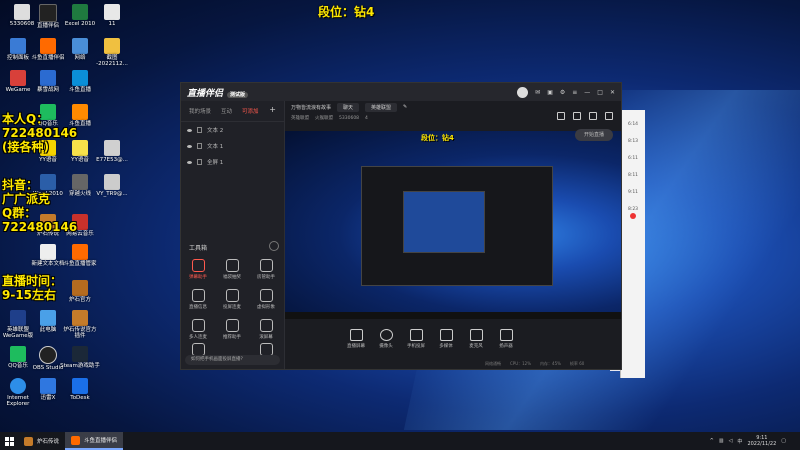 The height and width of the screenshot is (450, 800). Describe the element at coordinates (587, 92) in the screenshot. I see `minimize-icon: —` at that location.